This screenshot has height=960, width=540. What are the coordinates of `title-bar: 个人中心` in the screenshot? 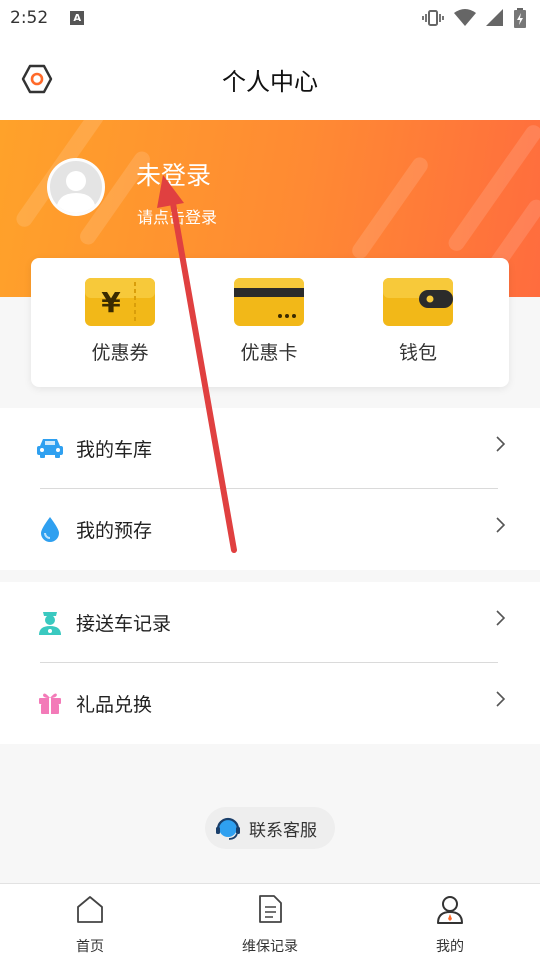 It's located at (270, 78).